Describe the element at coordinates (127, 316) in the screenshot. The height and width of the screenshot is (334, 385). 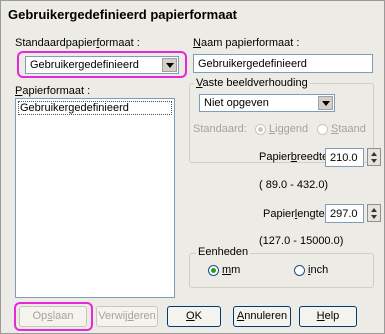
I see `delete-button: Verwijderen` at that location.